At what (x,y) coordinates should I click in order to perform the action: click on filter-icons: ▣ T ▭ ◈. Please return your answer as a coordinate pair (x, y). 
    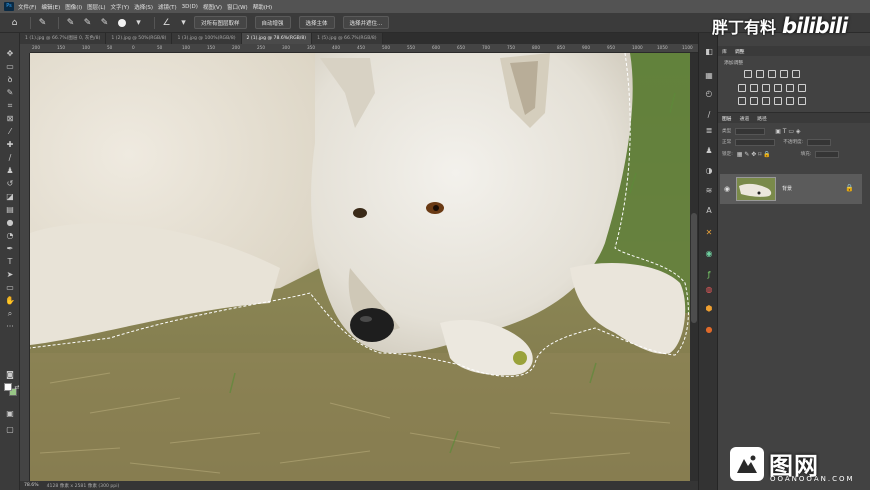
    Looking at the image, I should click on (787, 131).